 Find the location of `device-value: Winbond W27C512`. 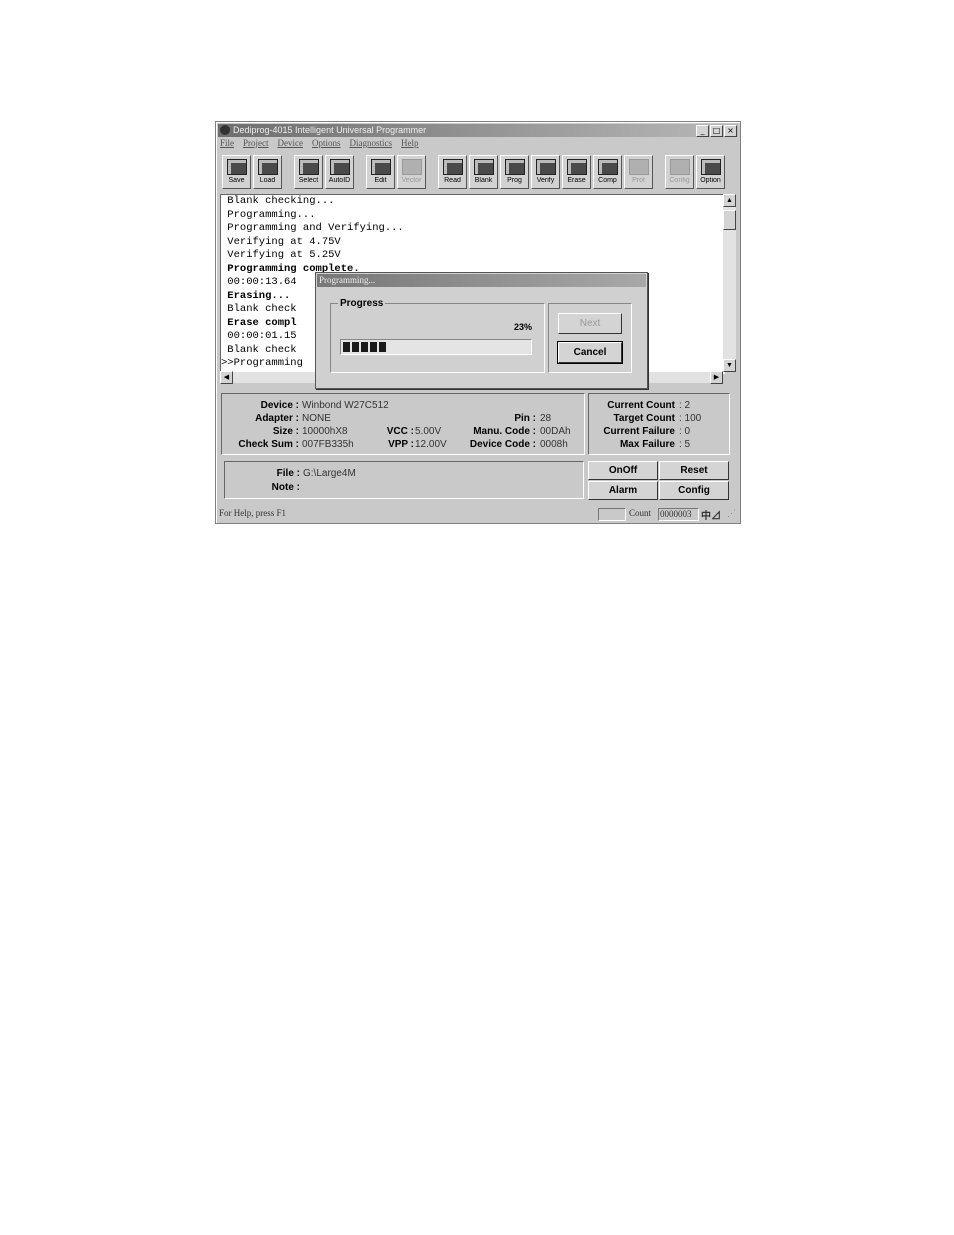

device-value: Winbond W27C512 is located at coordinates (345, 405).